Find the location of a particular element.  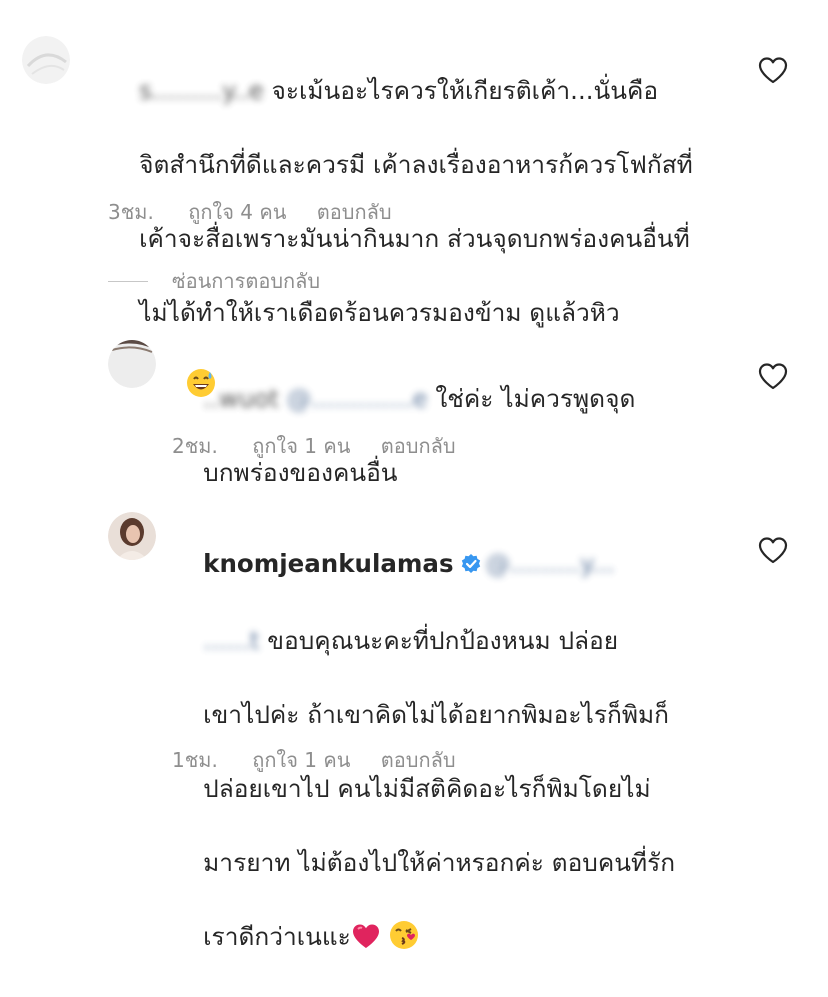

reply-line-1: ใช่ค่ะ ไม่ควรพูดจุด is located at coordinates (531, 398).